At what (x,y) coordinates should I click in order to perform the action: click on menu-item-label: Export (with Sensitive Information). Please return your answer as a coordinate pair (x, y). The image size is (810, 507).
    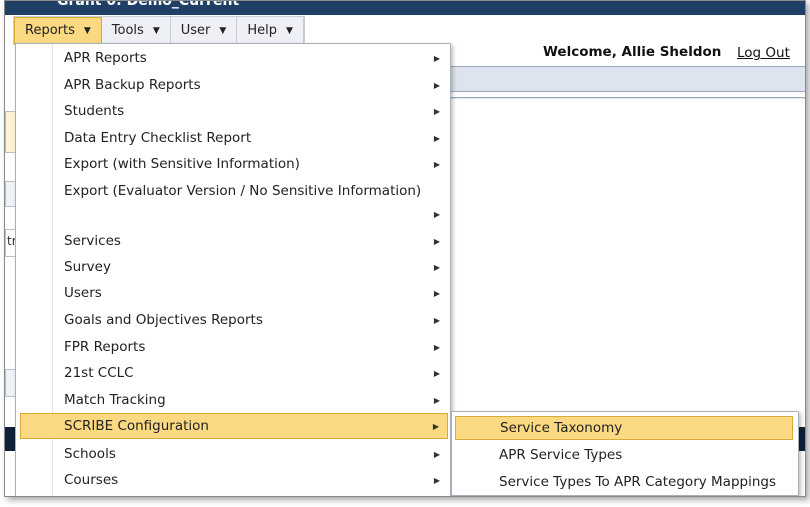
    Looking at the image, I should click on (182, 164).